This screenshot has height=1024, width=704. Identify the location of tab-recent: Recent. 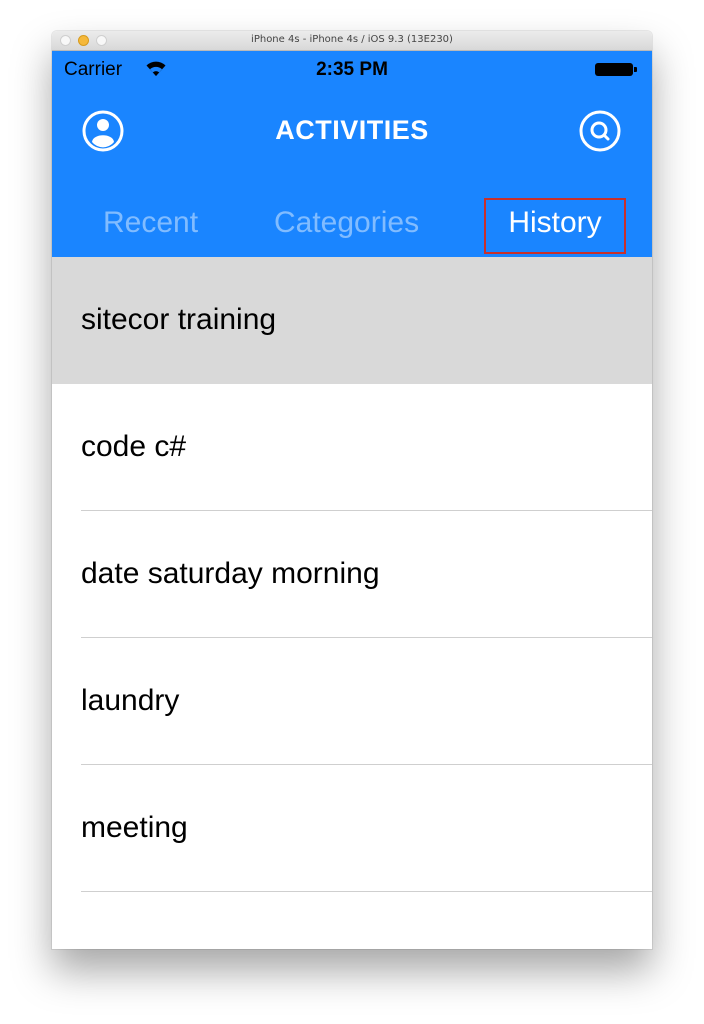
(150, 223).